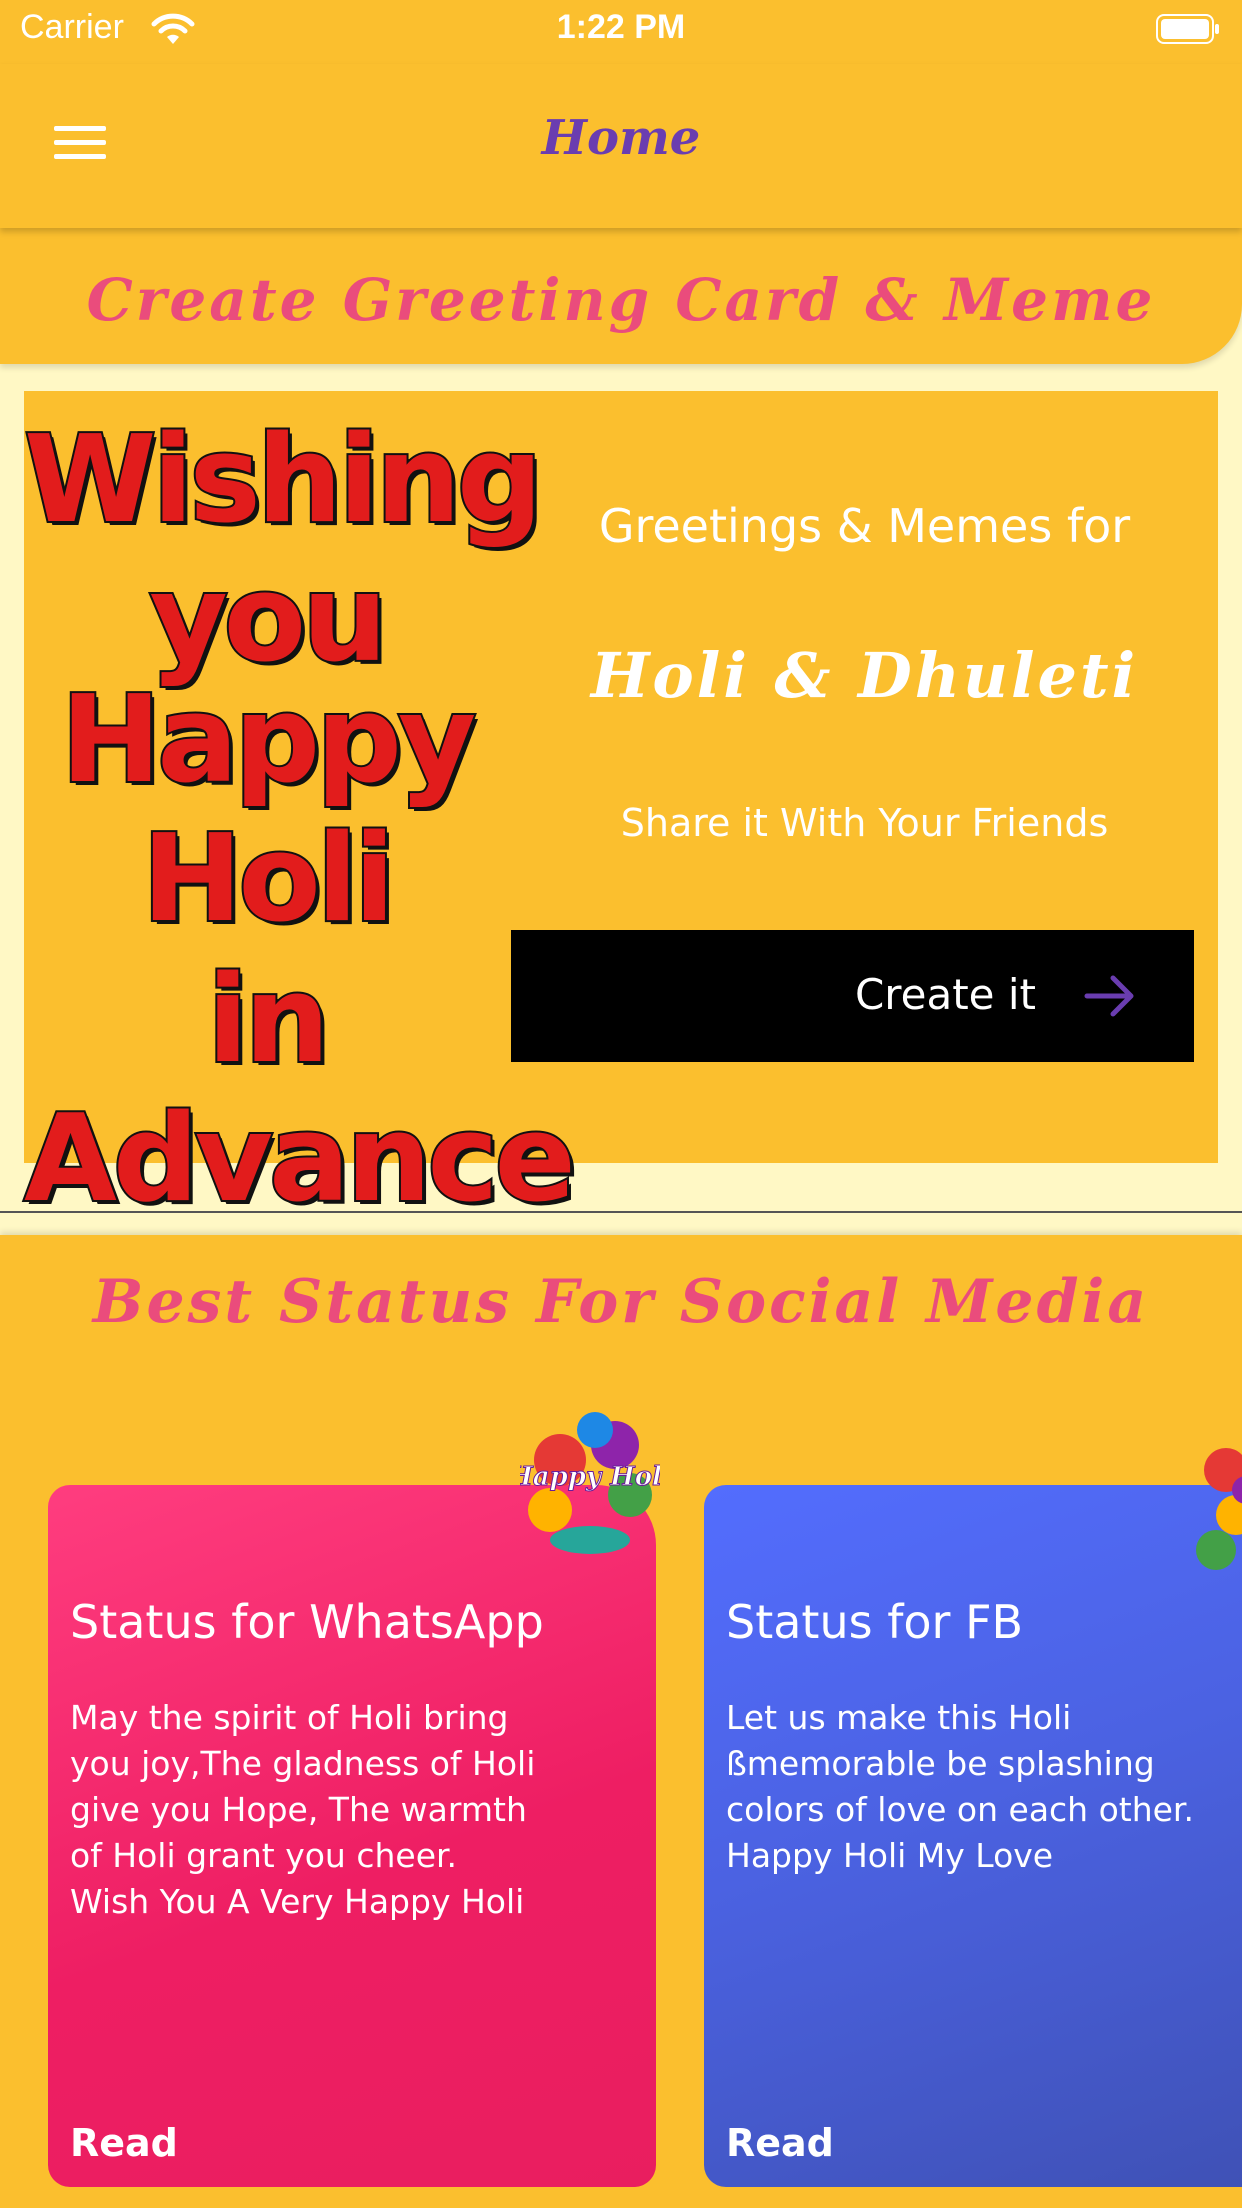 The image size is (1242, 2208). What do you see at coordinates (283, 550) in the screenshot?
I see `artwork-line: Wishing you` at bounding box center [283, 550].